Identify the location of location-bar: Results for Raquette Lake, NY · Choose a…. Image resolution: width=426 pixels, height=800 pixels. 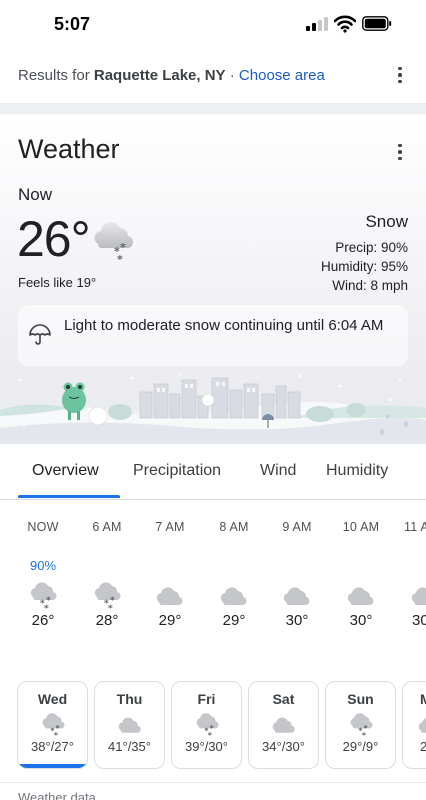
(213, 77).